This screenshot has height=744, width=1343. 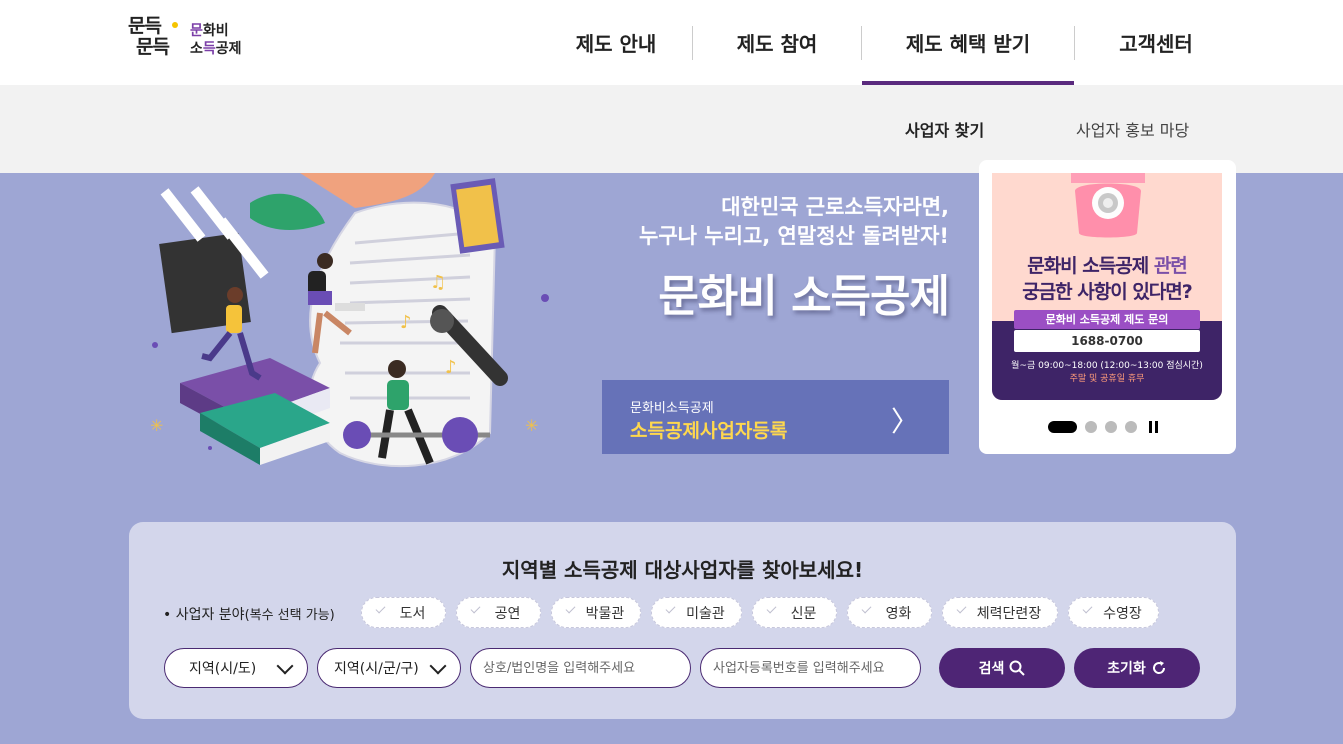 I want to click on logo-name: 문화비 소득공제, so click(x=216, y=40).